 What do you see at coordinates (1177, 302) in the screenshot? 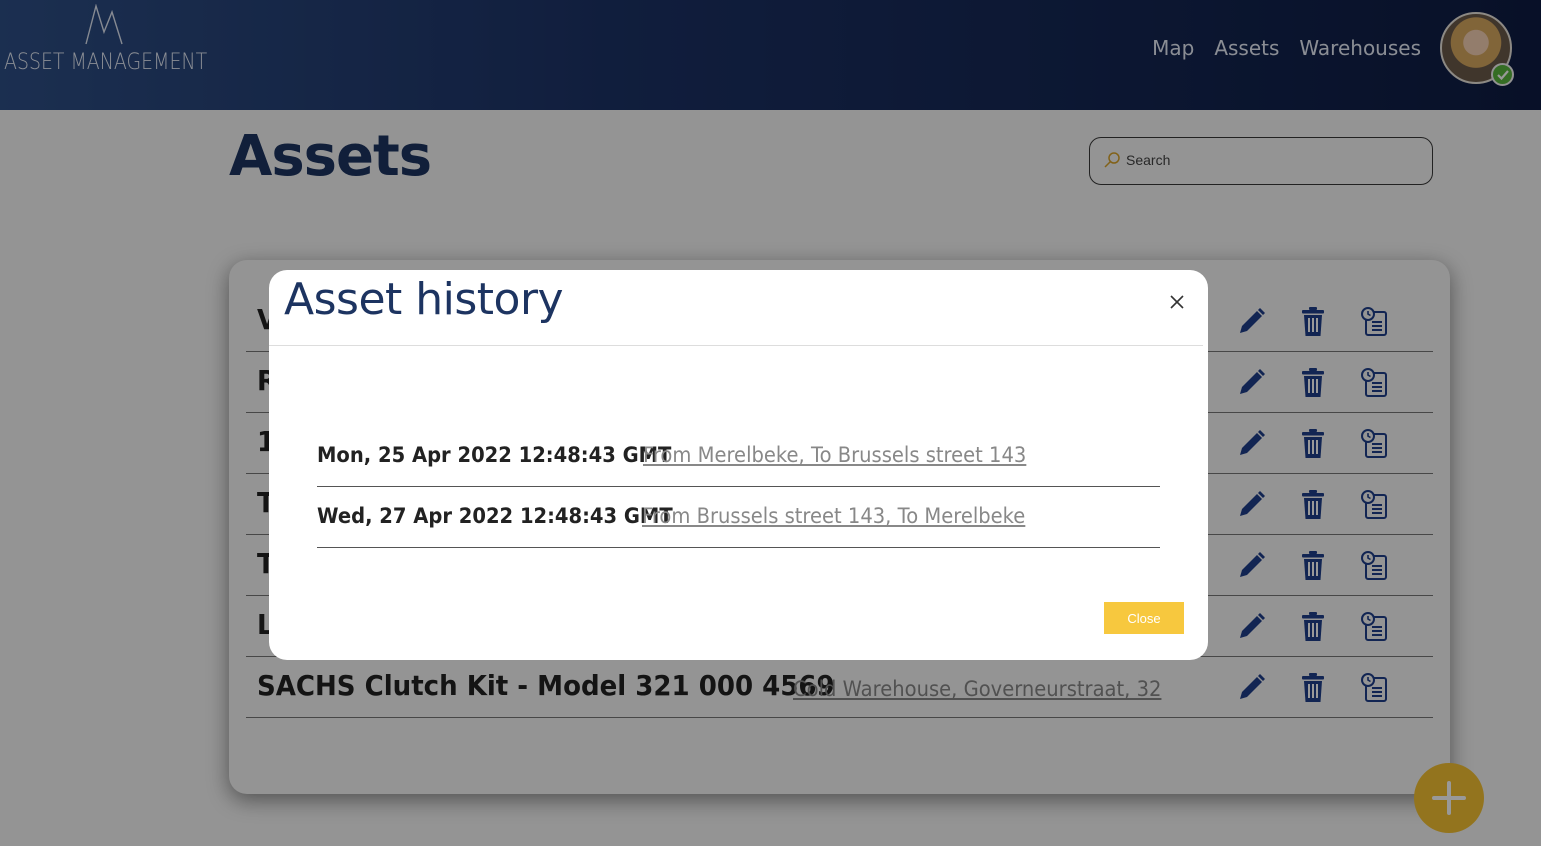
I see `close-icon` at bounding box center [1177, 302].